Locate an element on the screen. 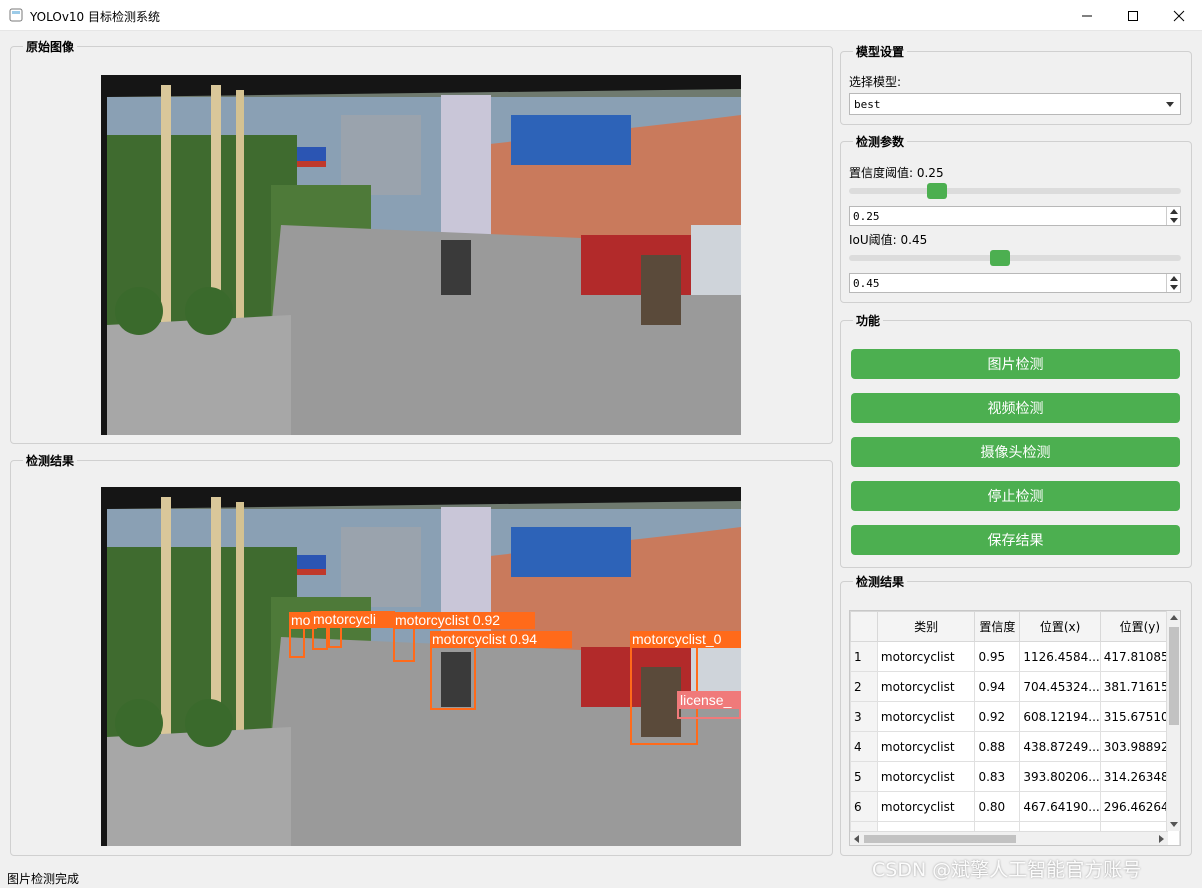  cell-confidence: 0.80 is located at coordinates (997, 806).